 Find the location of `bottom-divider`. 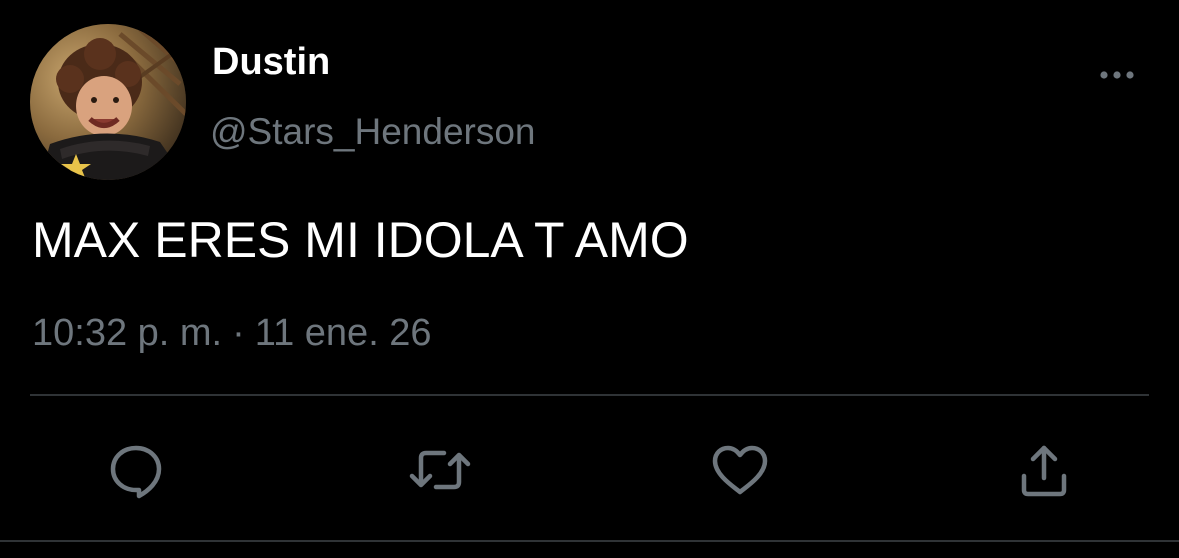

bottom-divider is located at coordinates (589, 541).